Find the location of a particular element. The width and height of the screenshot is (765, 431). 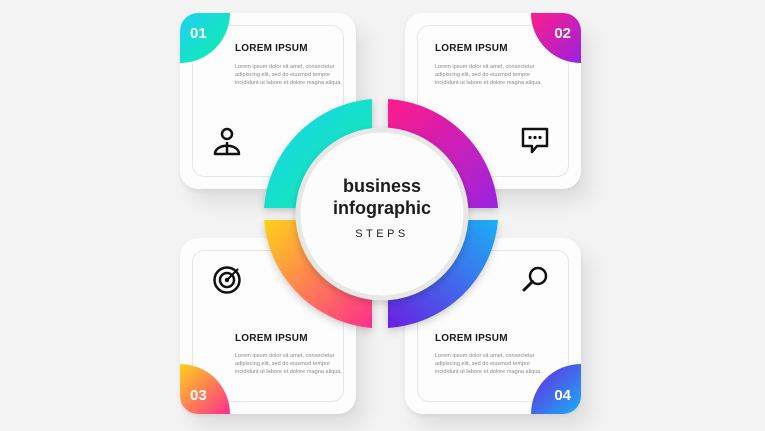

center-label: business infographic STEPS is located at coordinates (382, 207).